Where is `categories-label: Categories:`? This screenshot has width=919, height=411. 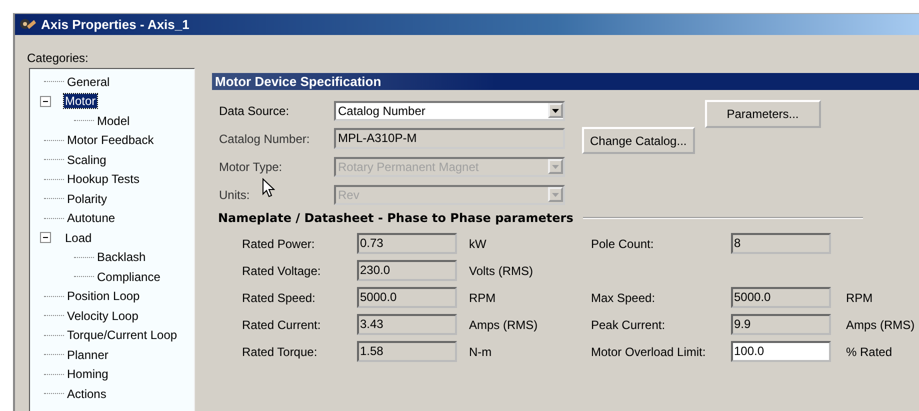 categories-label: Categories: is located at coordinates (58, 59).